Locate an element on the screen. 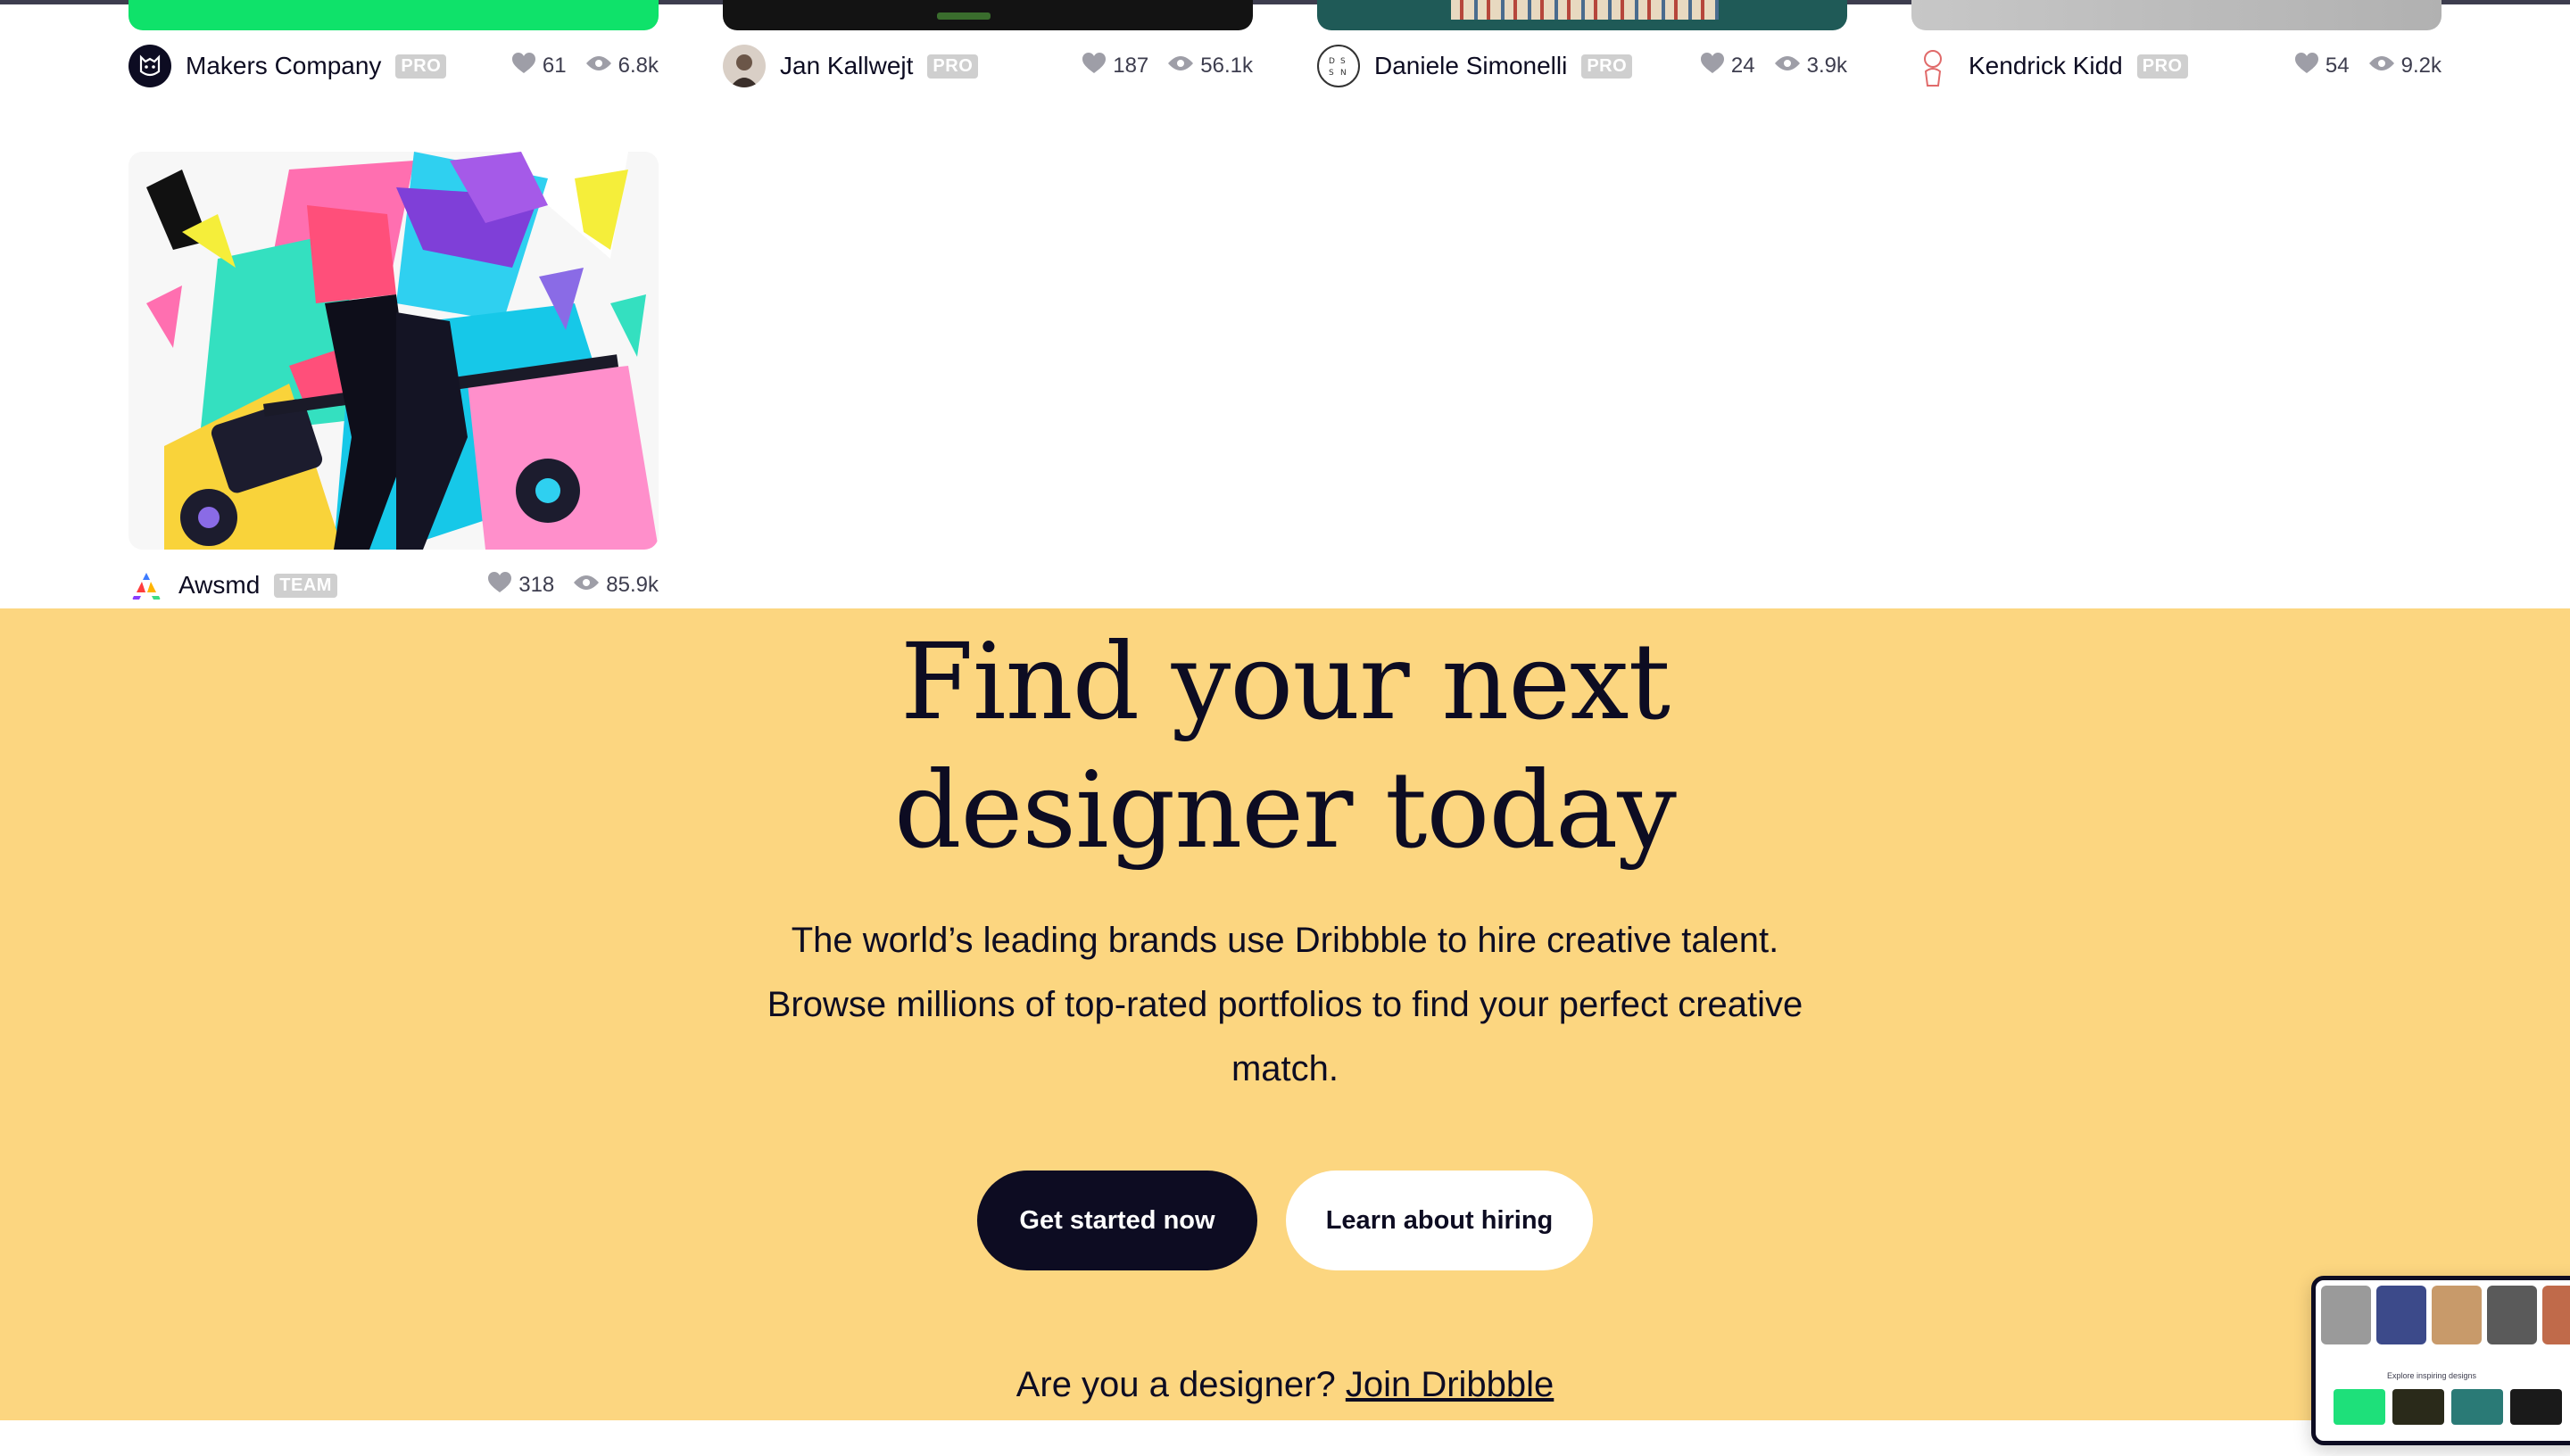 The width and height of the screenshot is (2570, 1456). shot-meta: Awsmd TEAM 318 85.9k is located at coordinates (394, 585).